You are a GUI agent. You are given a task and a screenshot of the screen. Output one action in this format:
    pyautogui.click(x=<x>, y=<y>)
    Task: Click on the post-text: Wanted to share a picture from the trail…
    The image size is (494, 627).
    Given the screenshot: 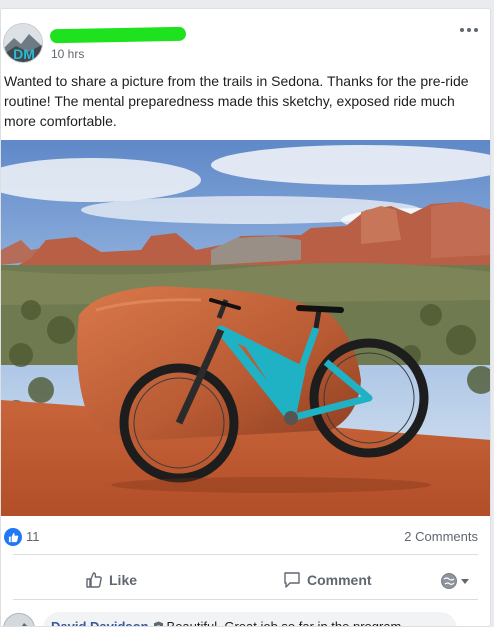 What is the action you would take?
    pyautogui.click(x=236, y=101)
    